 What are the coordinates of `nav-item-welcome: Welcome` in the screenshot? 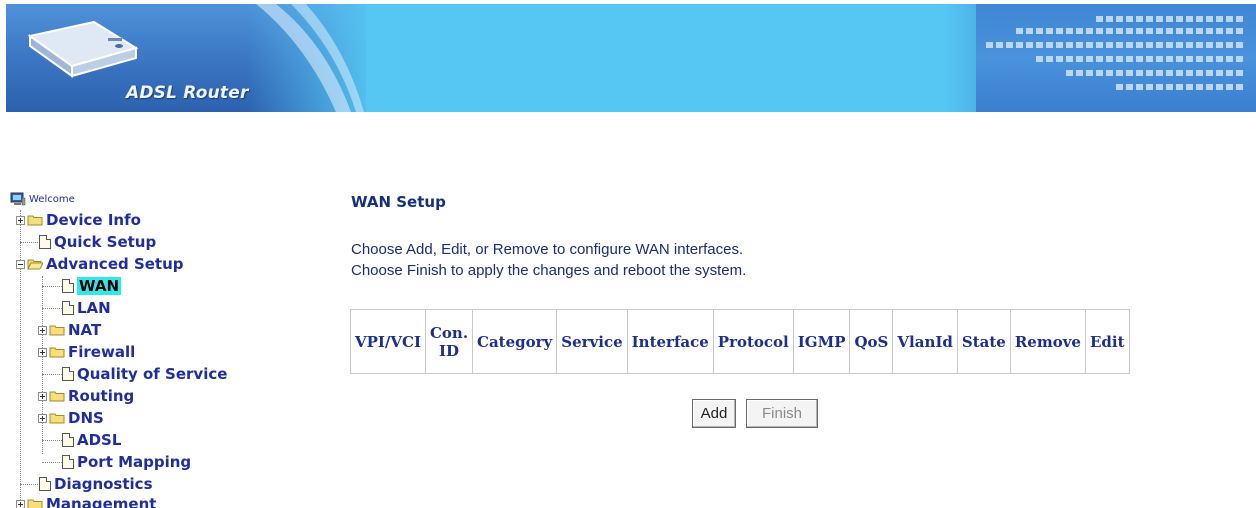 It's located at (42, 199).